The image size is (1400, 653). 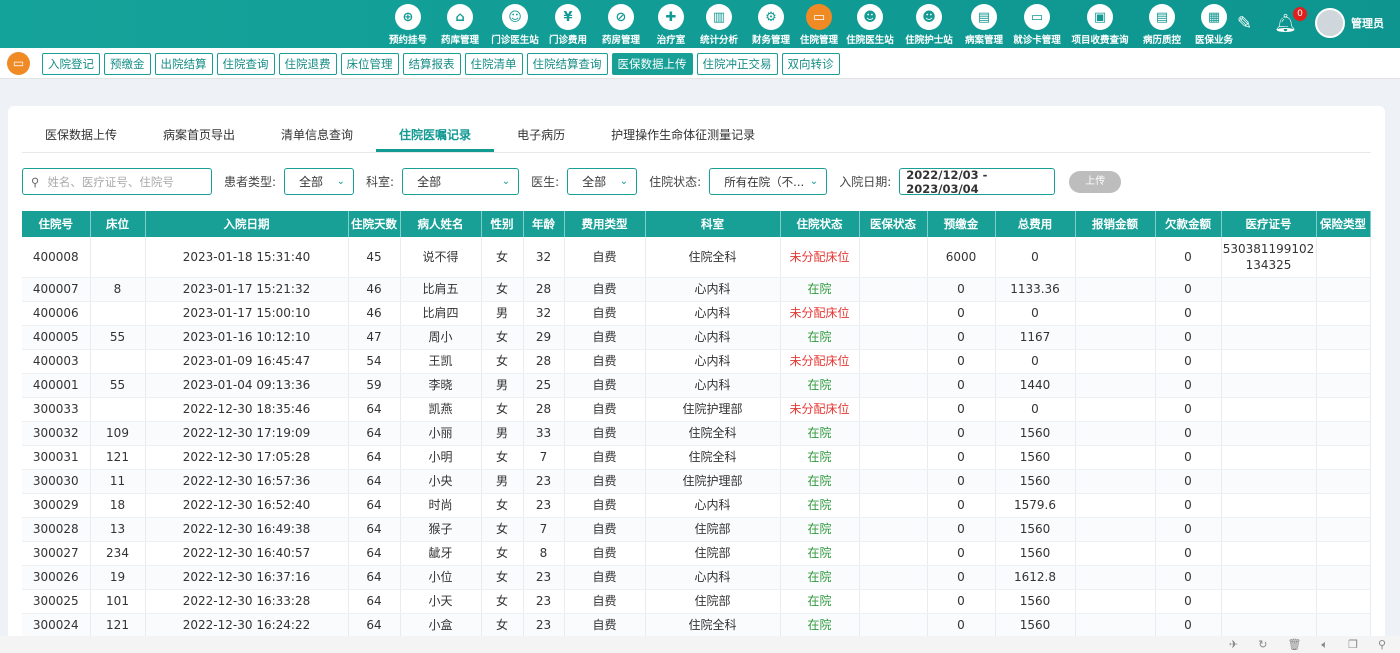 What do you see at coordinates (1188, 385) in the screenshot?
I see `cell-欠款金额: 0` at bounding box center [1188, 385].